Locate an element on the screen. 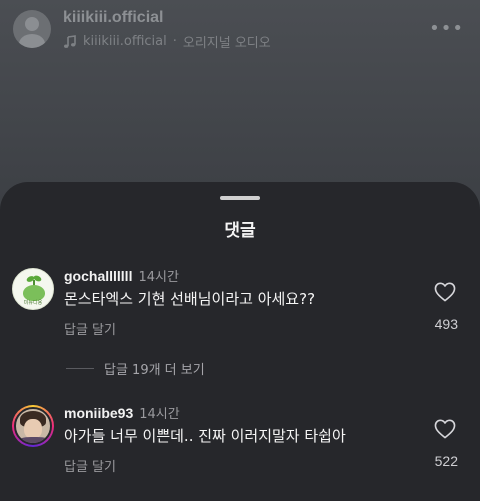  reel-username: kiiikiii.official is located at coordinates (113, 18).